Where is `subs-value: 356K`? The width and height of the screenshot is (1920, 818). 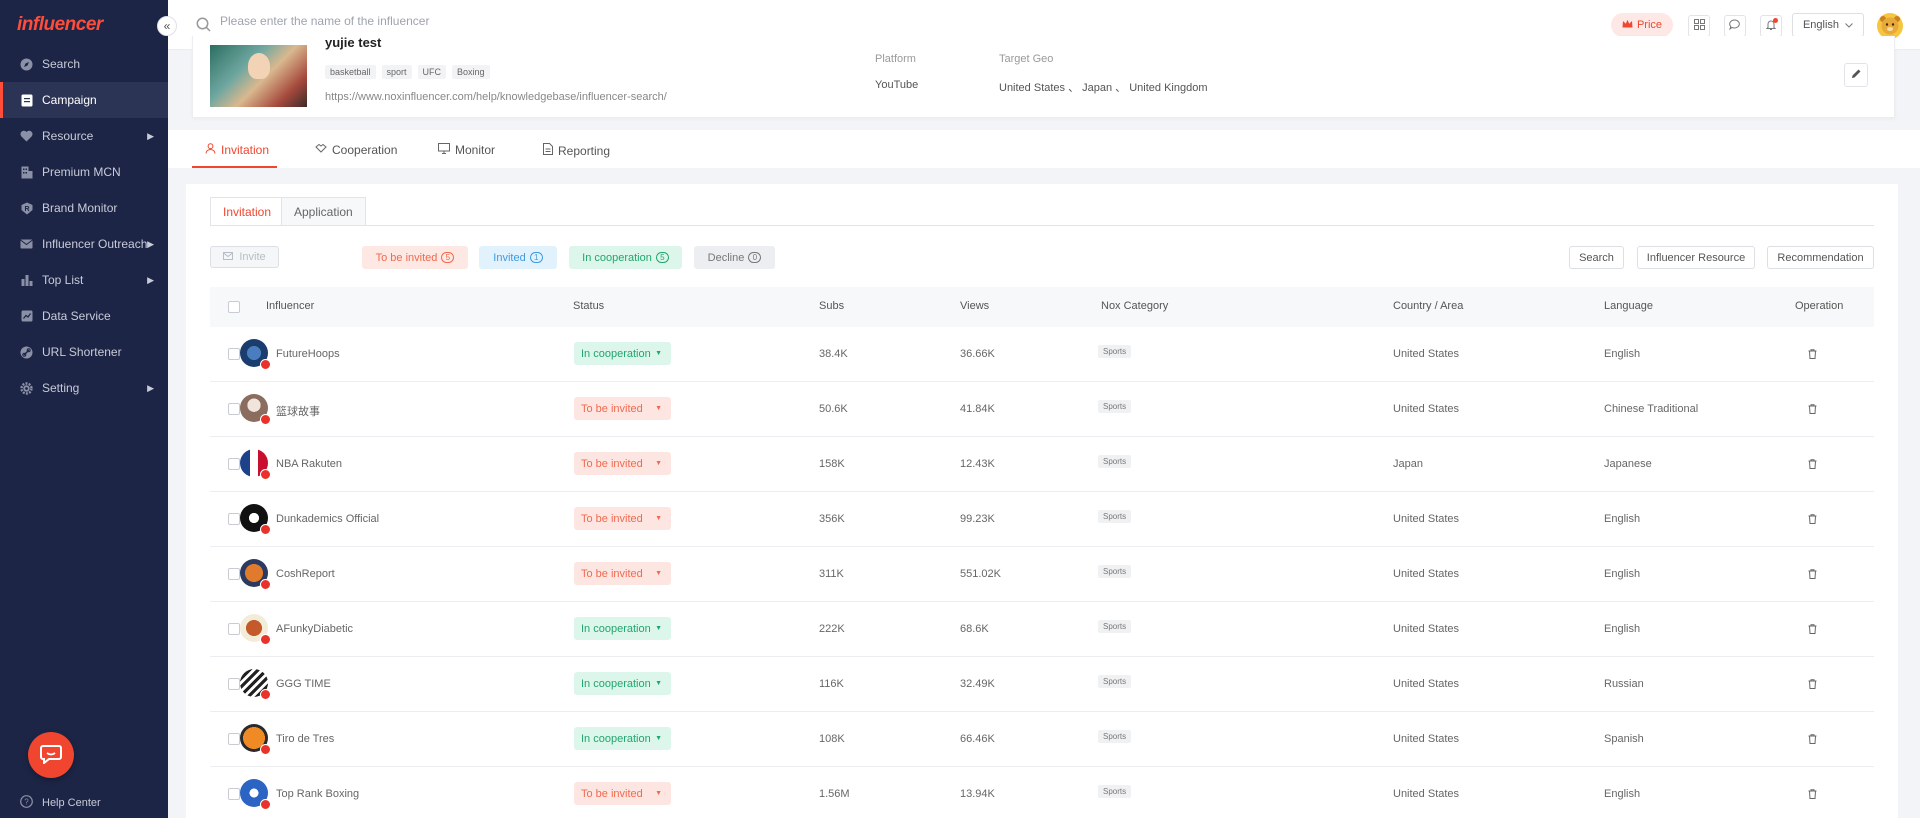 subs-value: 356K is located at coordinates (832, 519).